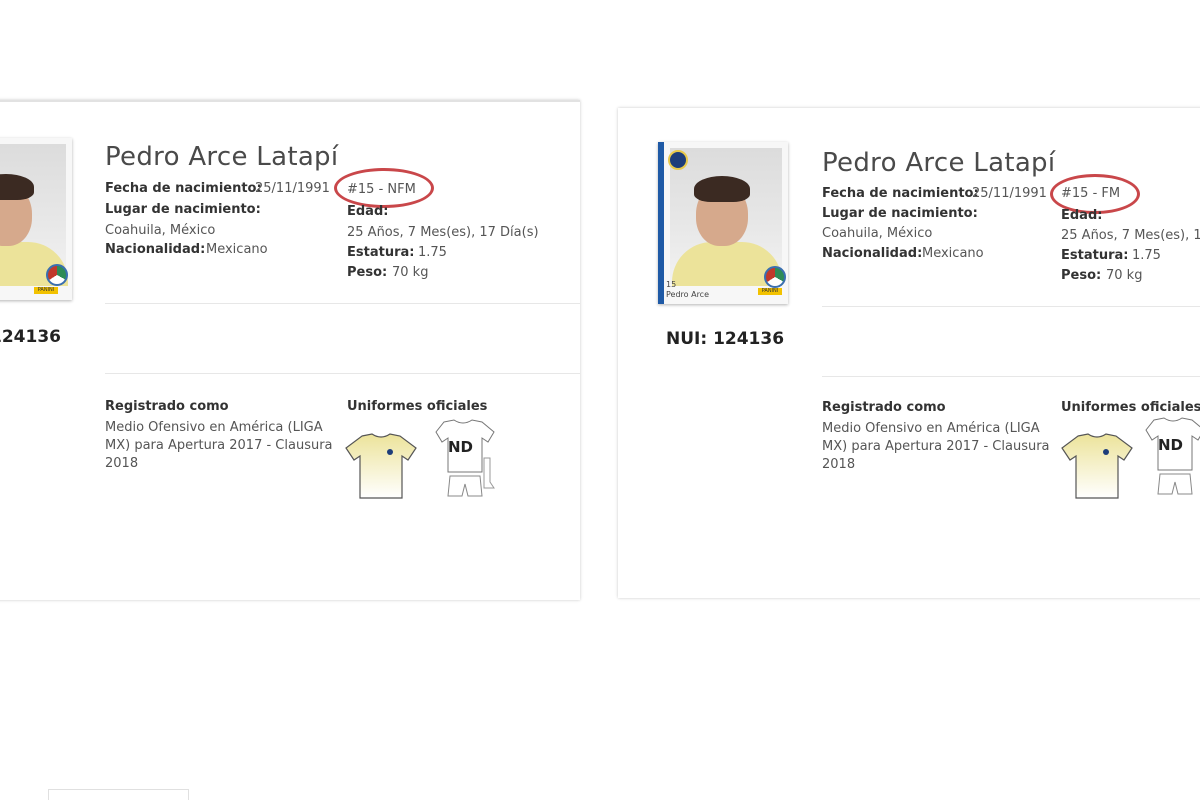 This screenshot has height=800, width=1200. I want to click on sticker-stripe, so click(661, 223).